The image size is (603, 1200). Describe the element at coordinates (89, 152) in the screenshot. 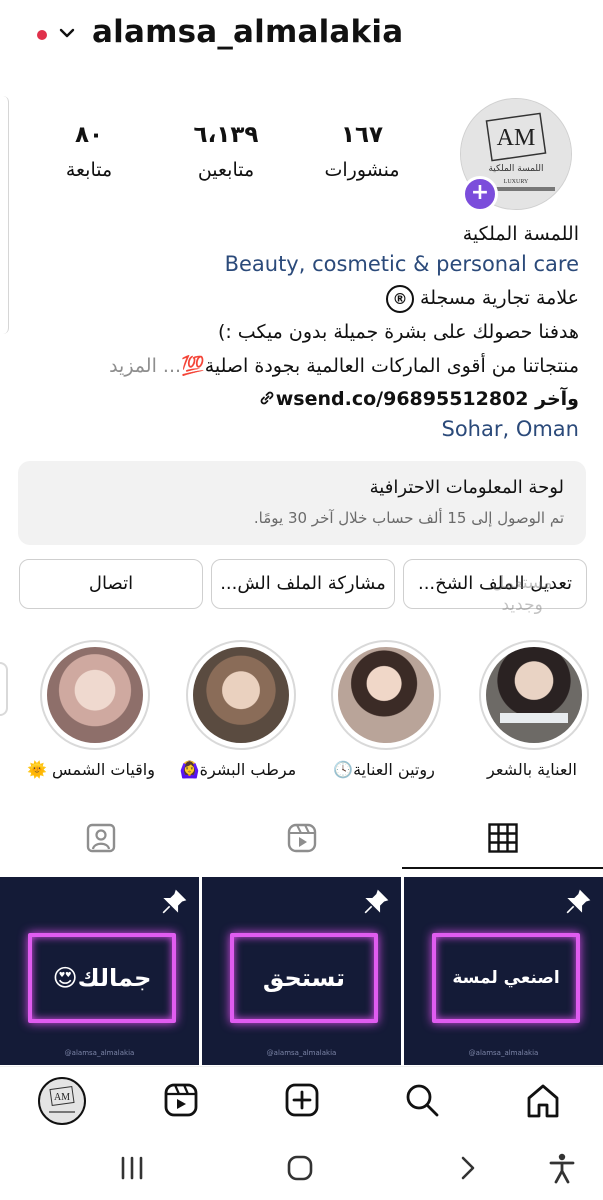

I see `stat-following: ٨٠ متابعة` at that location.